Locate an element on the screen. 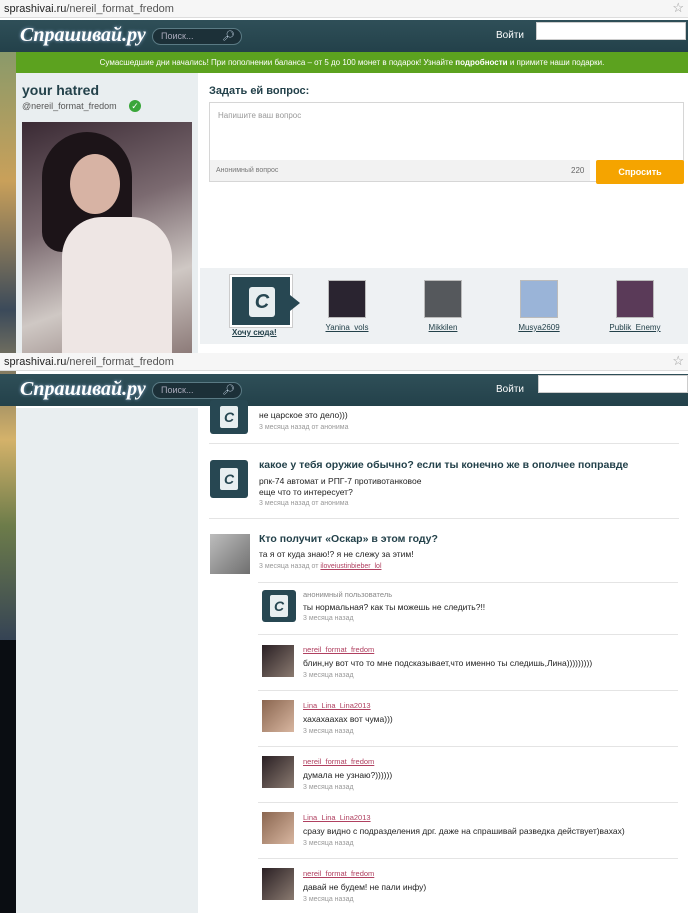 This screenshot has height=913, width=688. check-icon: ✓ is located at coordinates (135, 106).